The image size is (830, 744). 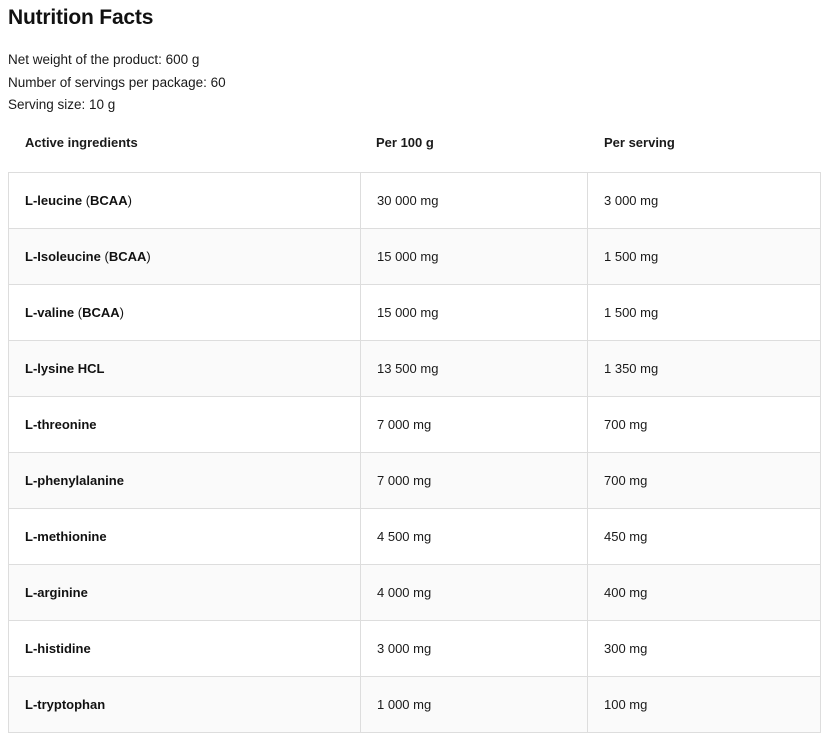 I want to click on ingredient-name-text: L-tryptophan, so click(x=65, y=704).